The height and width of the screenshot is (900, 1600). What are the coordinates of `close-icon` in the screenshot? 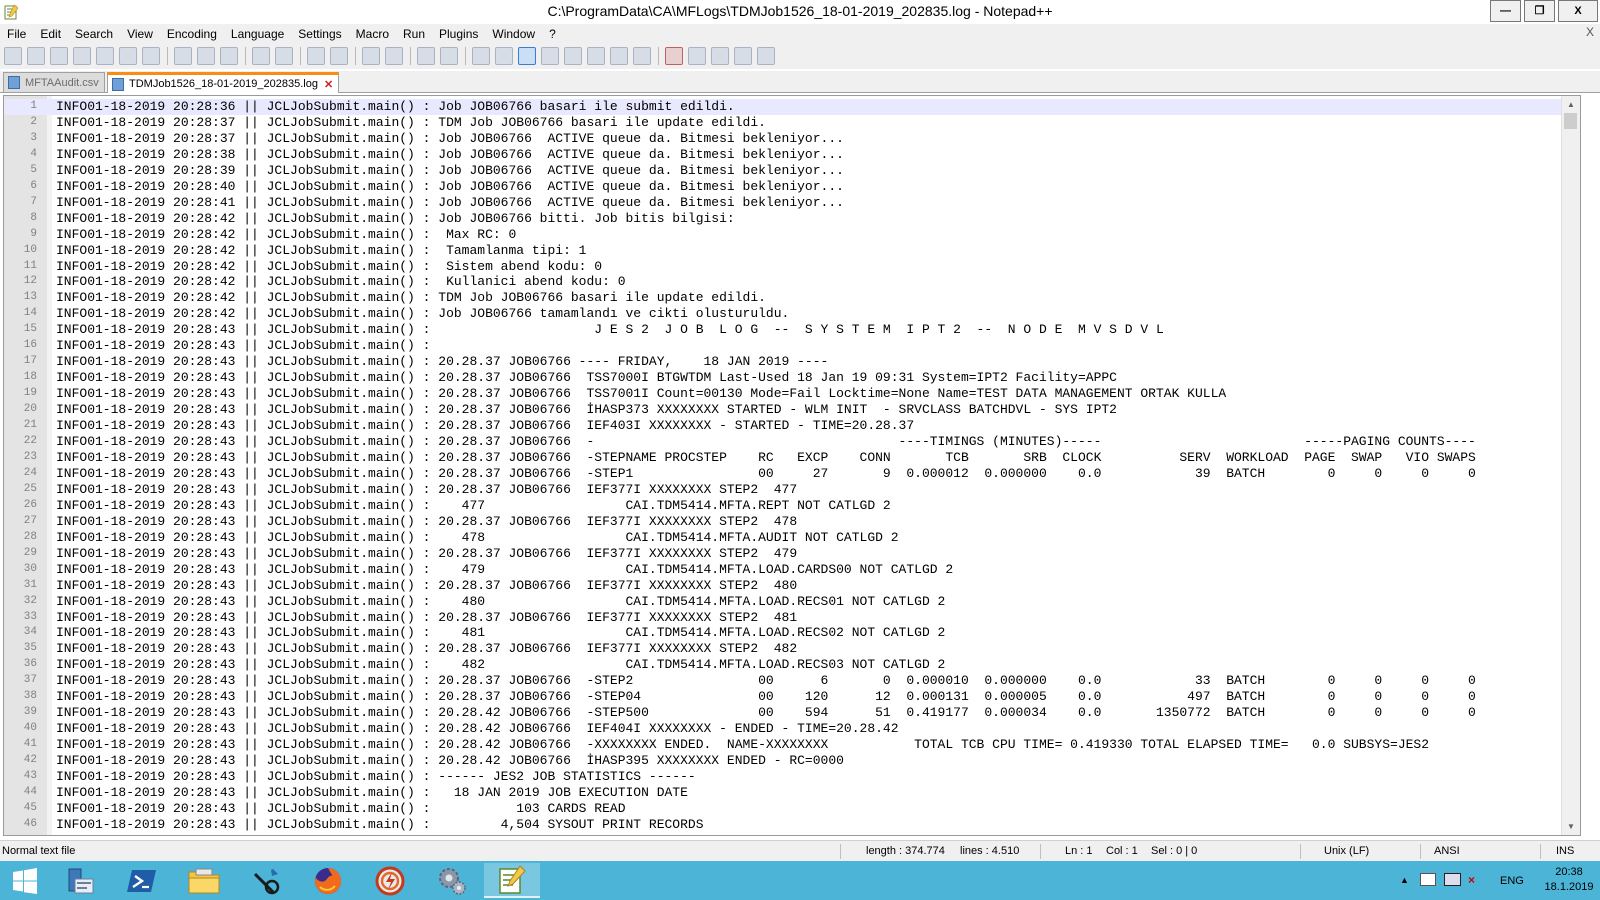 It's located at (105, 56).